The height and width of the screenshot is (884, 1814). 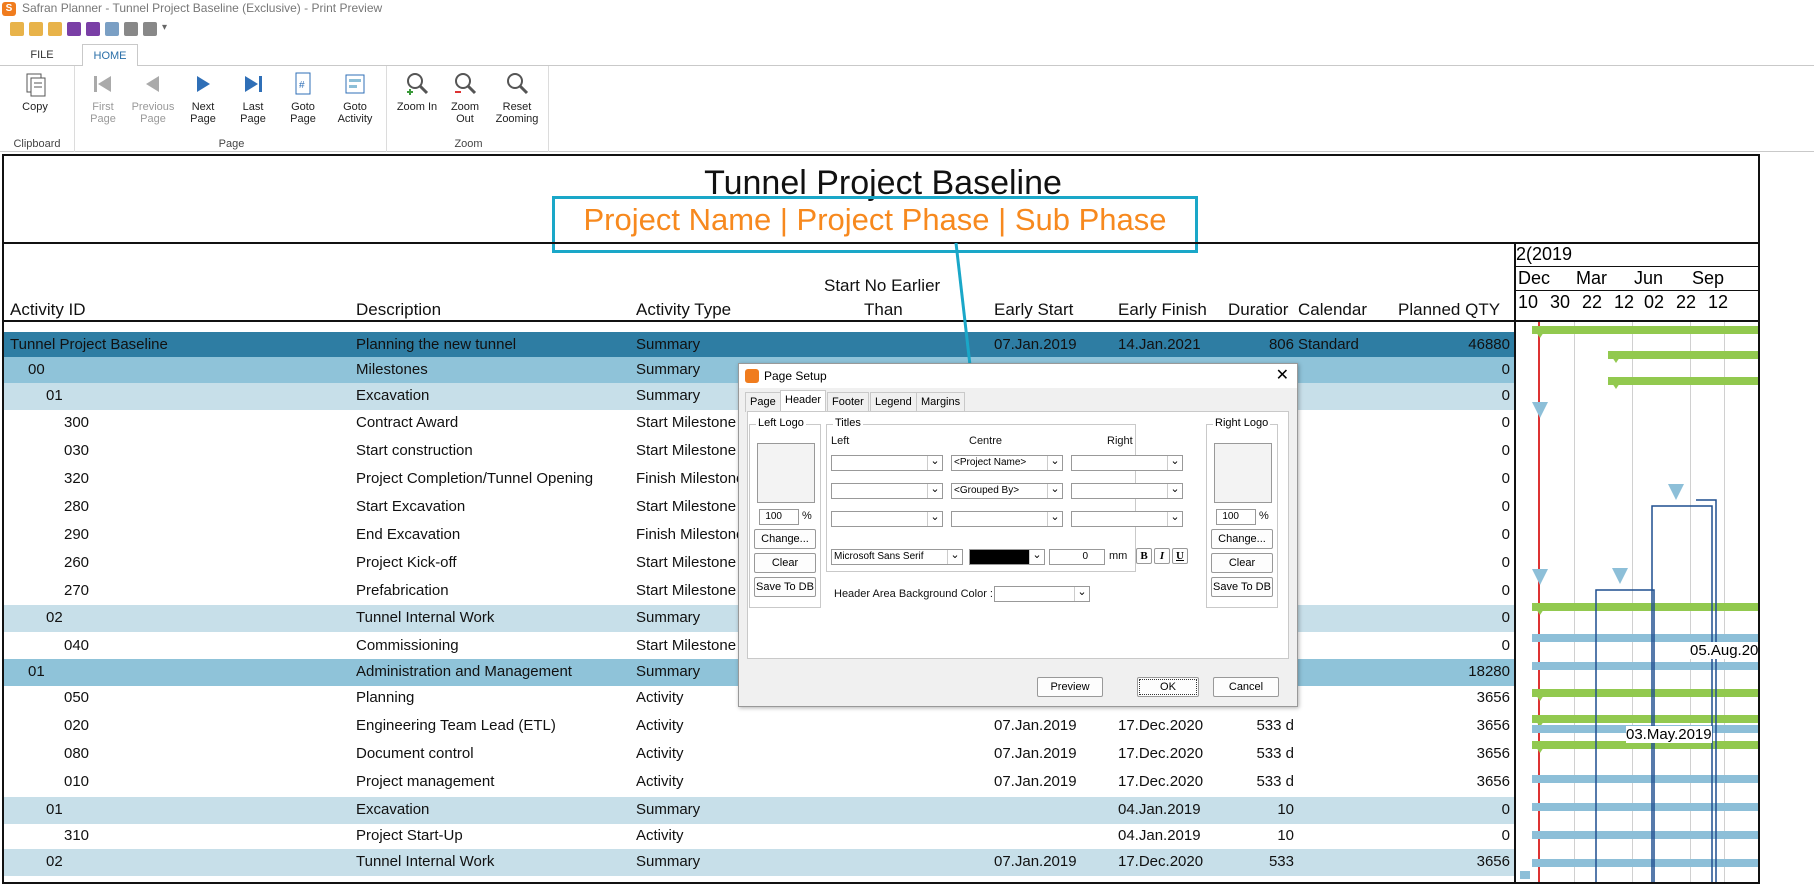 What do you see at coordinates (77, 590) in the screenshot?
I see `cell-id: 270` at bounding box center [77, 590].